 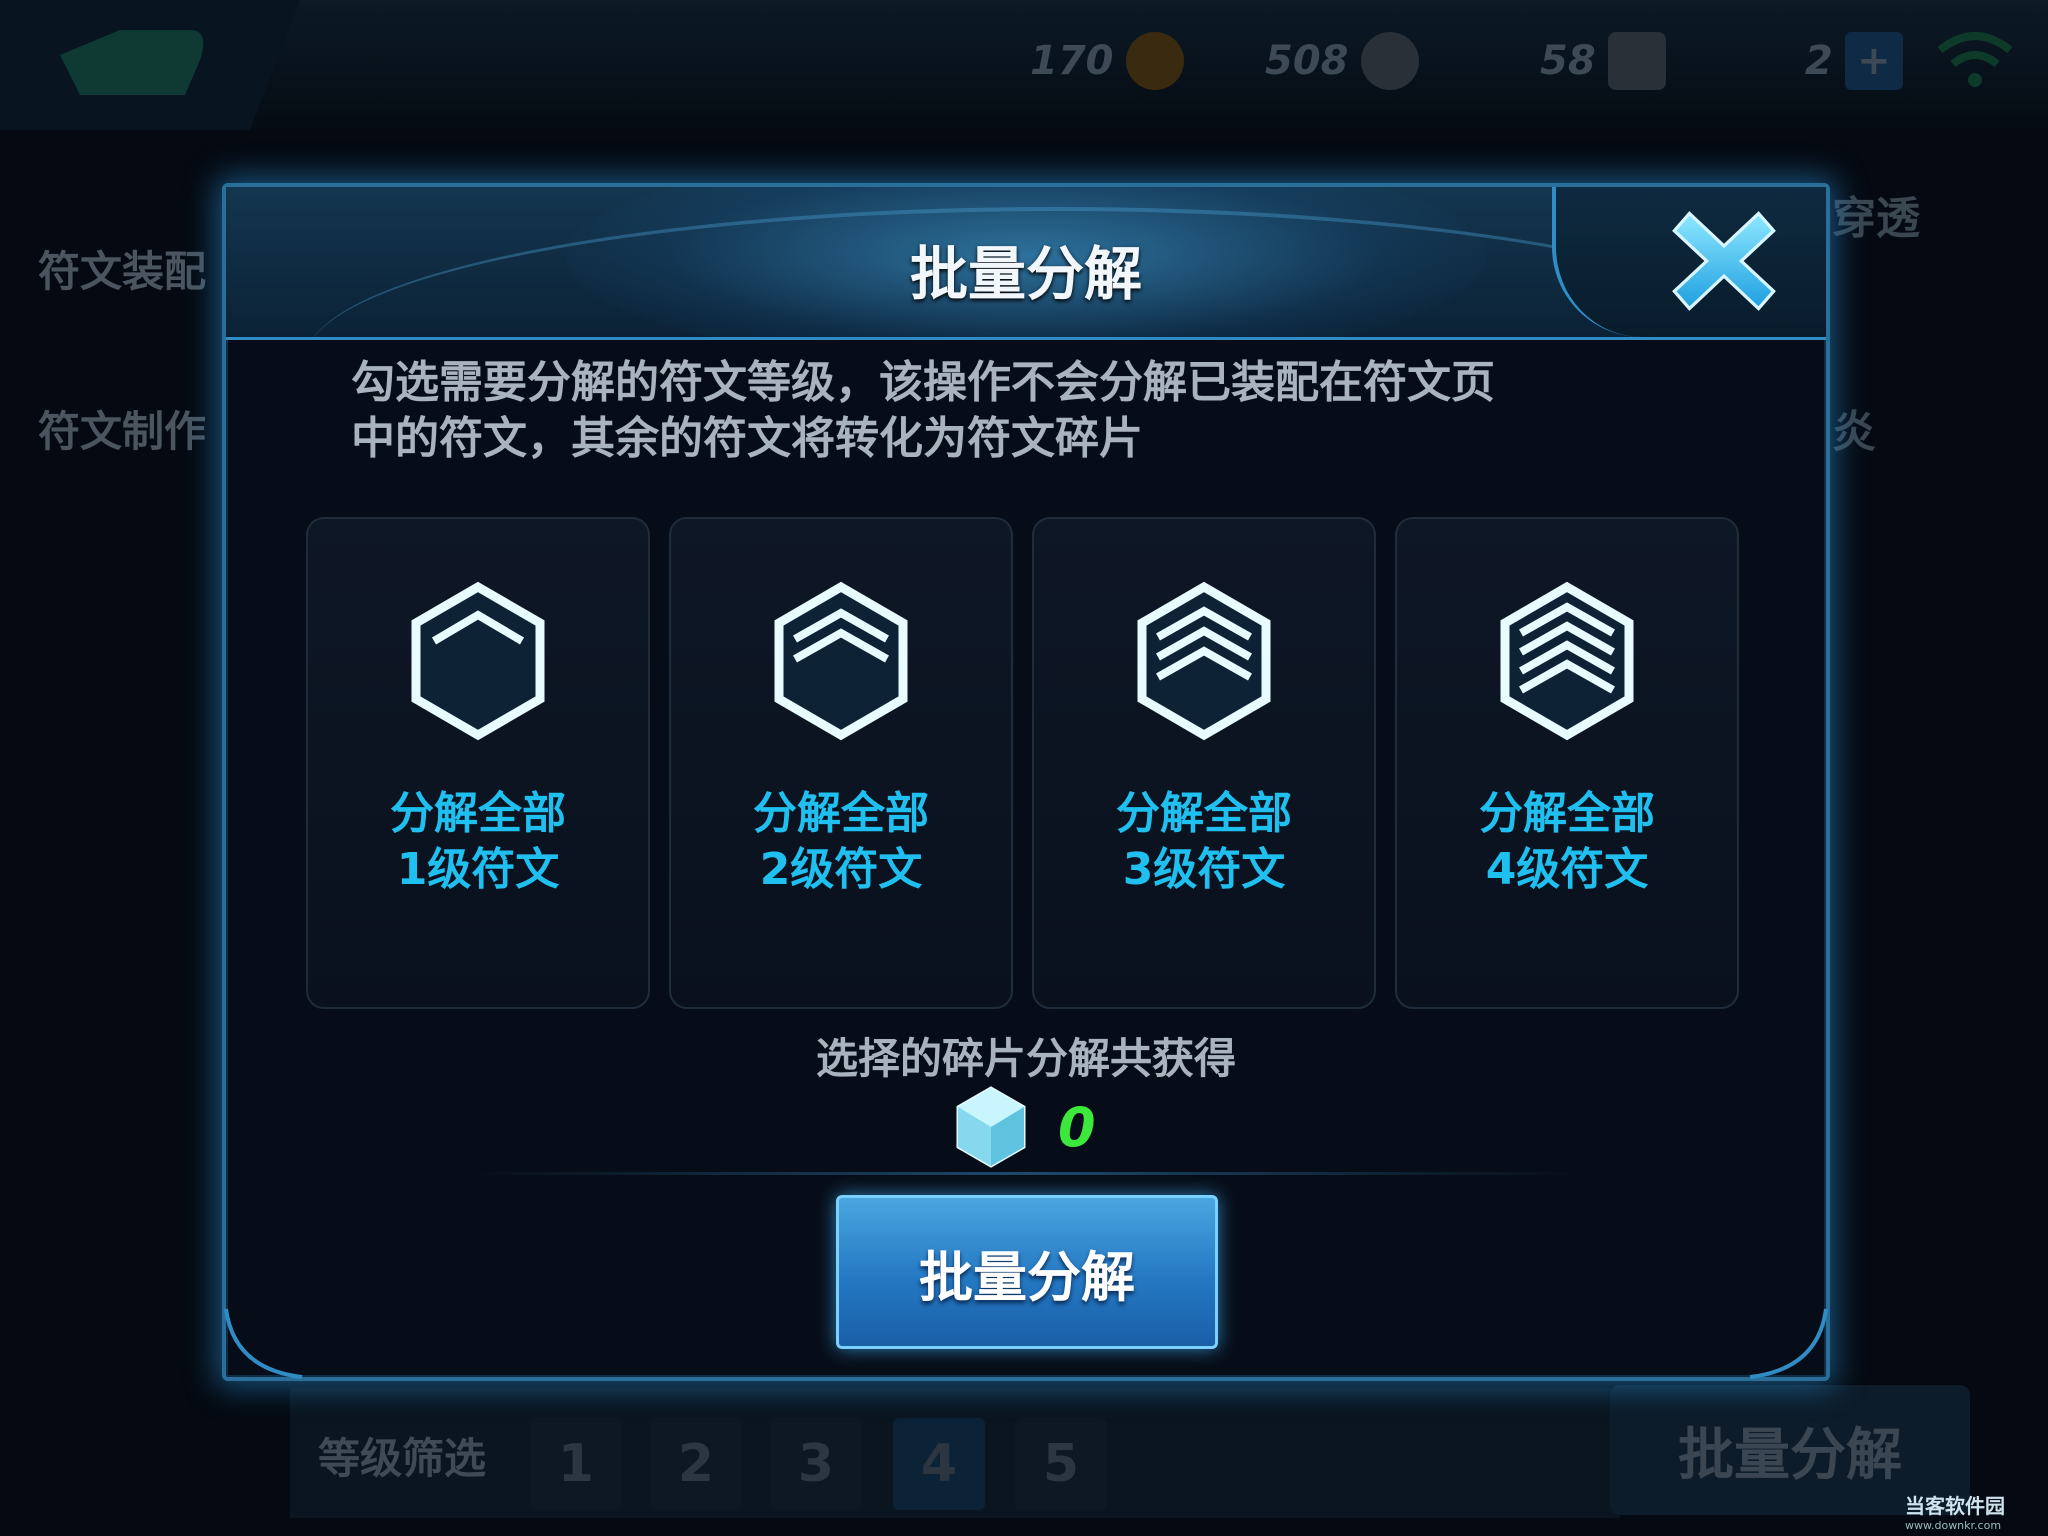 What do you see at coordinates (1204, 661) in the screenshot?
I see `rune-level-3-icon` at bounding box center [1204, 661].